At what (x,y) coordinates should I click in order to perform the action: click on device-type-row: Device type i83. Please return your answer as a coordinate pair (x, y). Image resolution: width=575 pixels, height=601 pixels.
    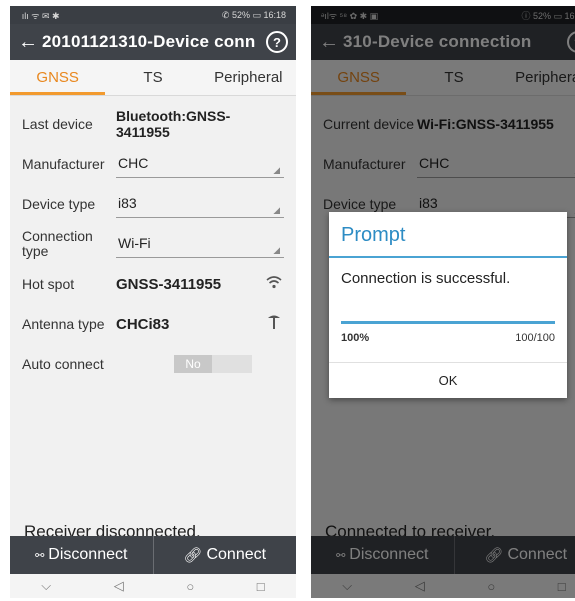
    Looking at the image, I should click on (153, 204).